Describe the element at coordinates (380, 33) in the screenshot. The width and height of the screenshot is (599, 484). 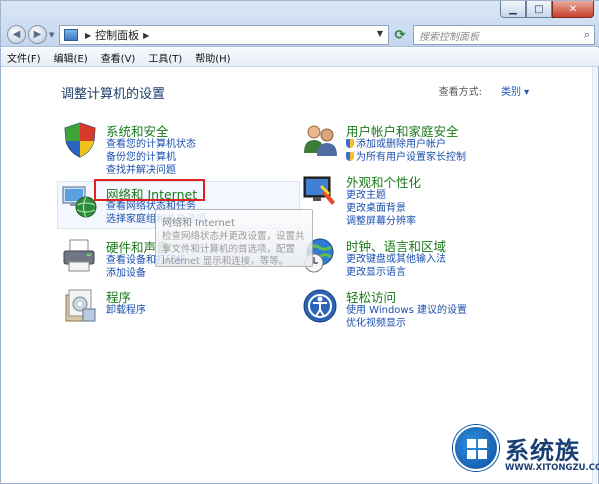
I see `address-dropdown-icon: ▼` at that location.